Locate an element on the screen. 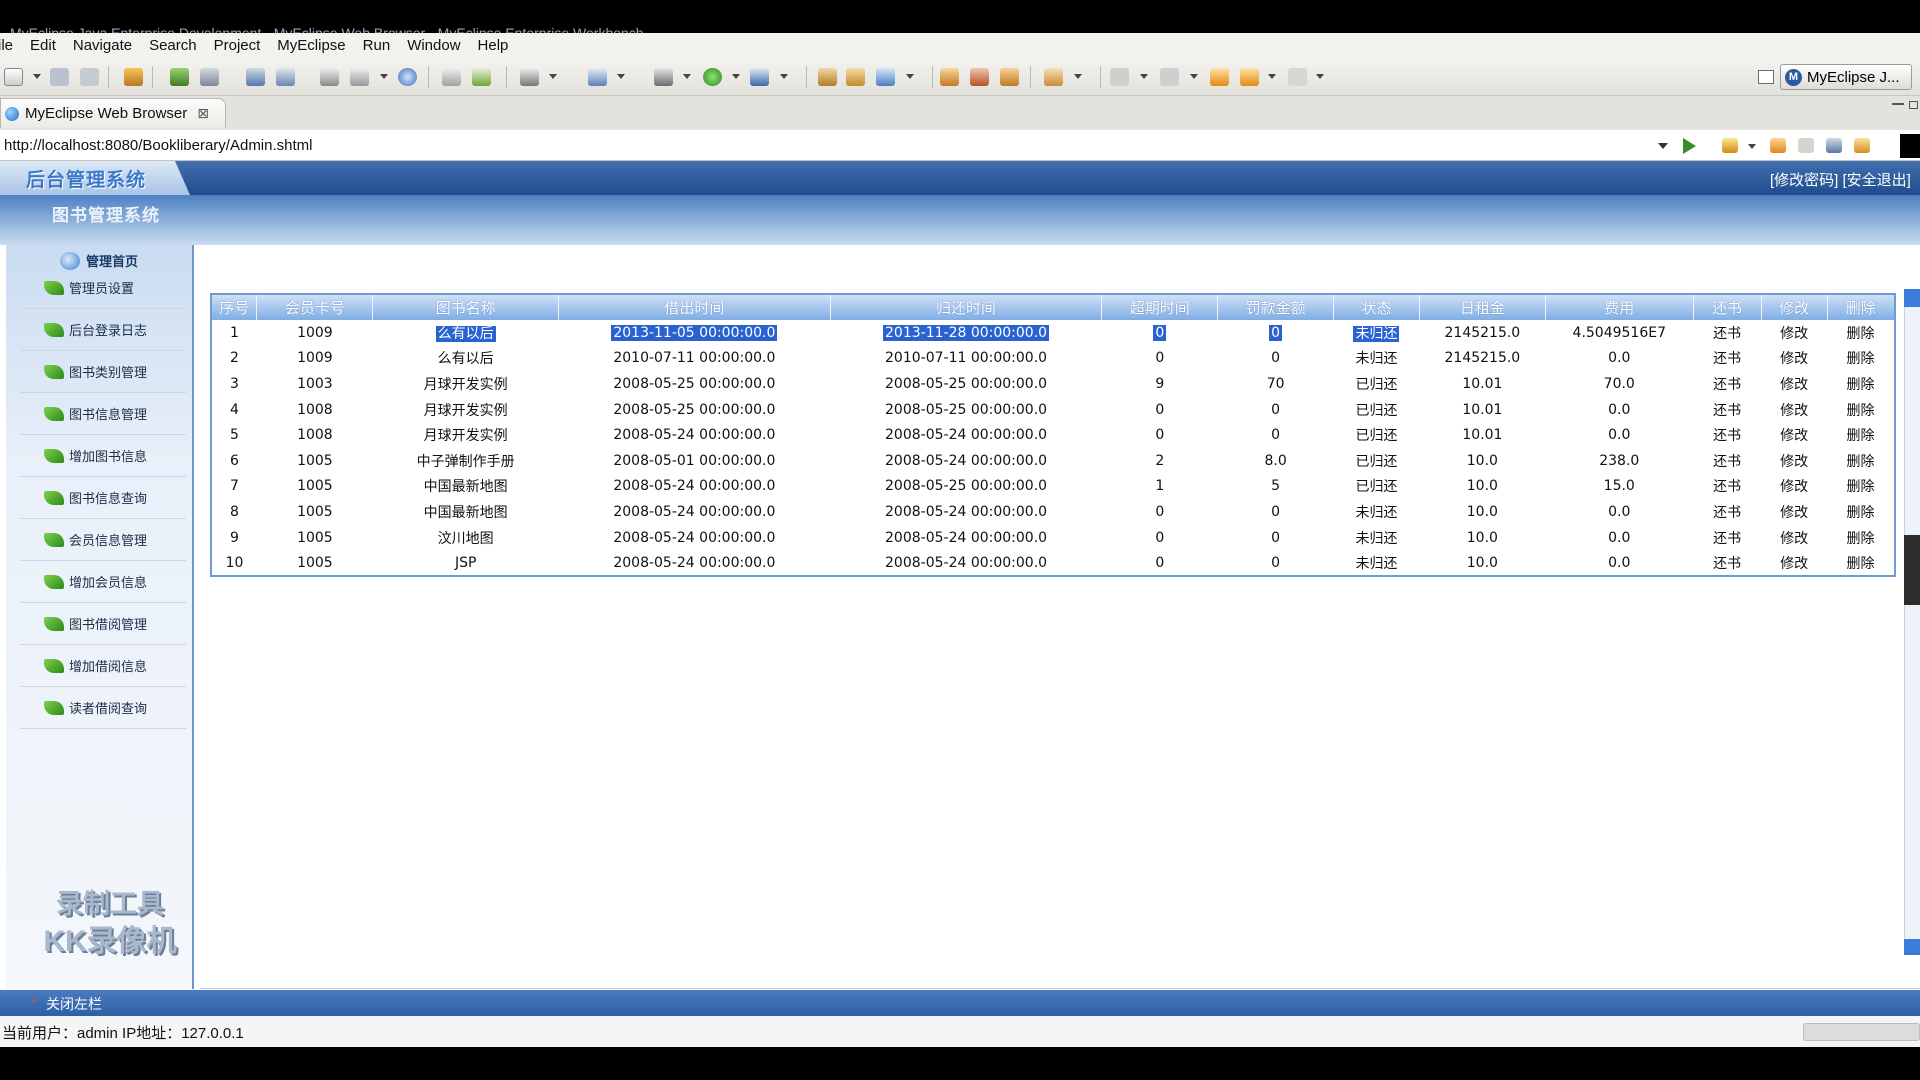  vertical-scrollbar is located at coordinates (1912, 622).